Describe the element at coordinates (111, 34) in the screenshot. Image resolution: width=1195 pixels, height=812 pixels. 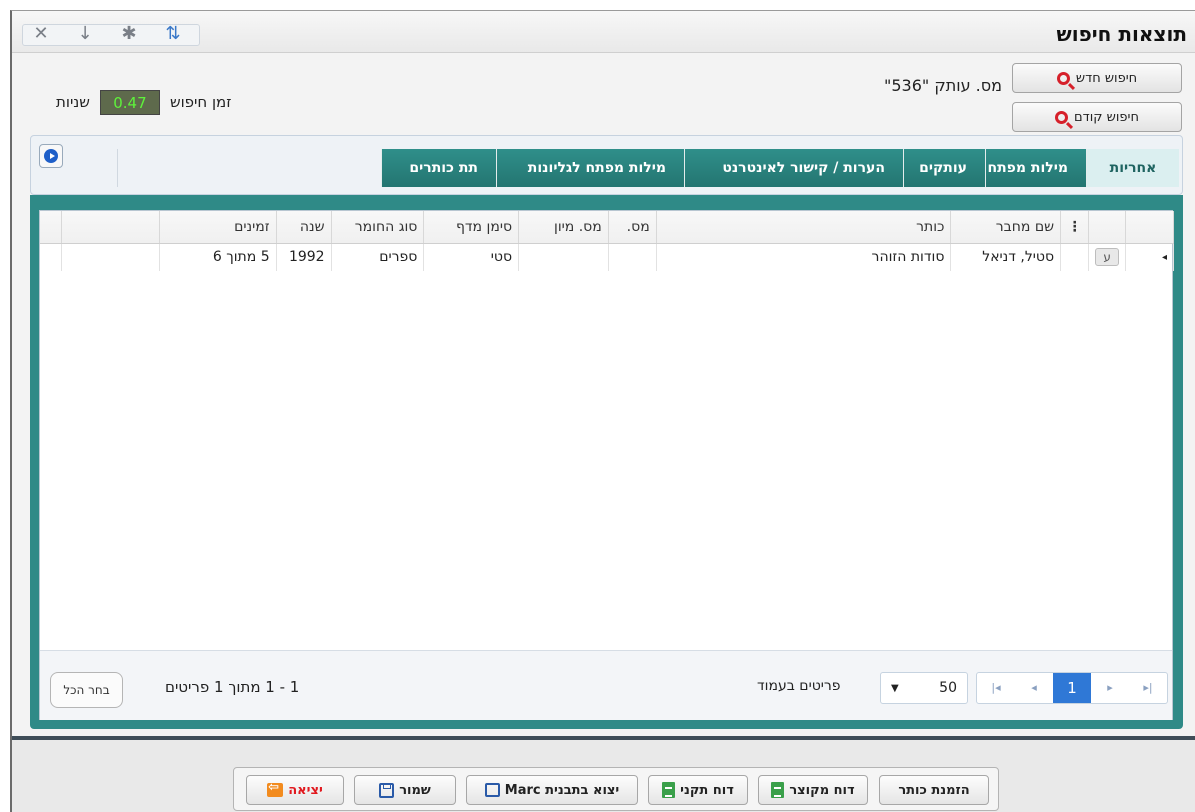
I see `window-toolbar: ✕ ↓ ✱ ⇅` at that location.